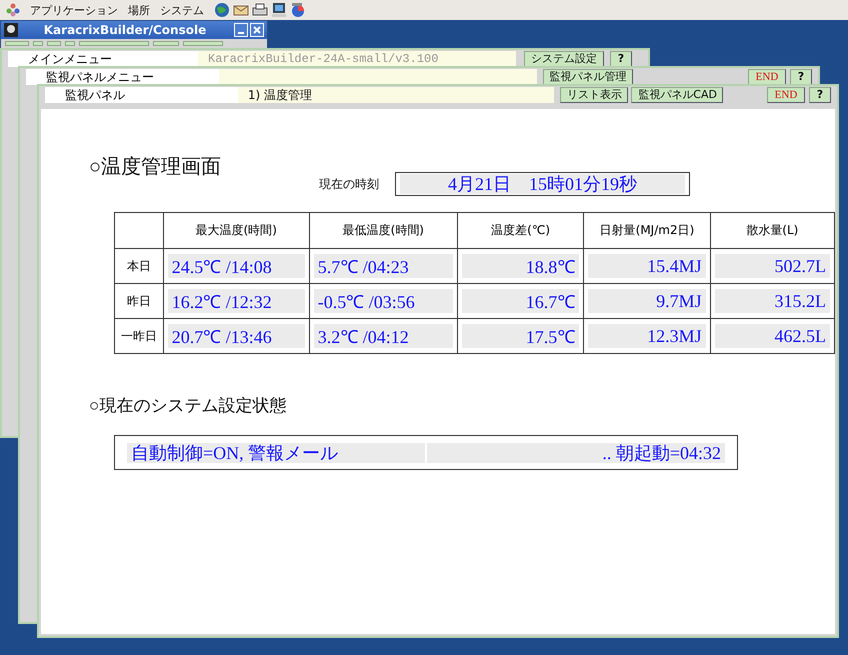  Describe the element at coordinates (594, 95) in the screenshot. I see `toolbar-button: リスト表示` at that location.